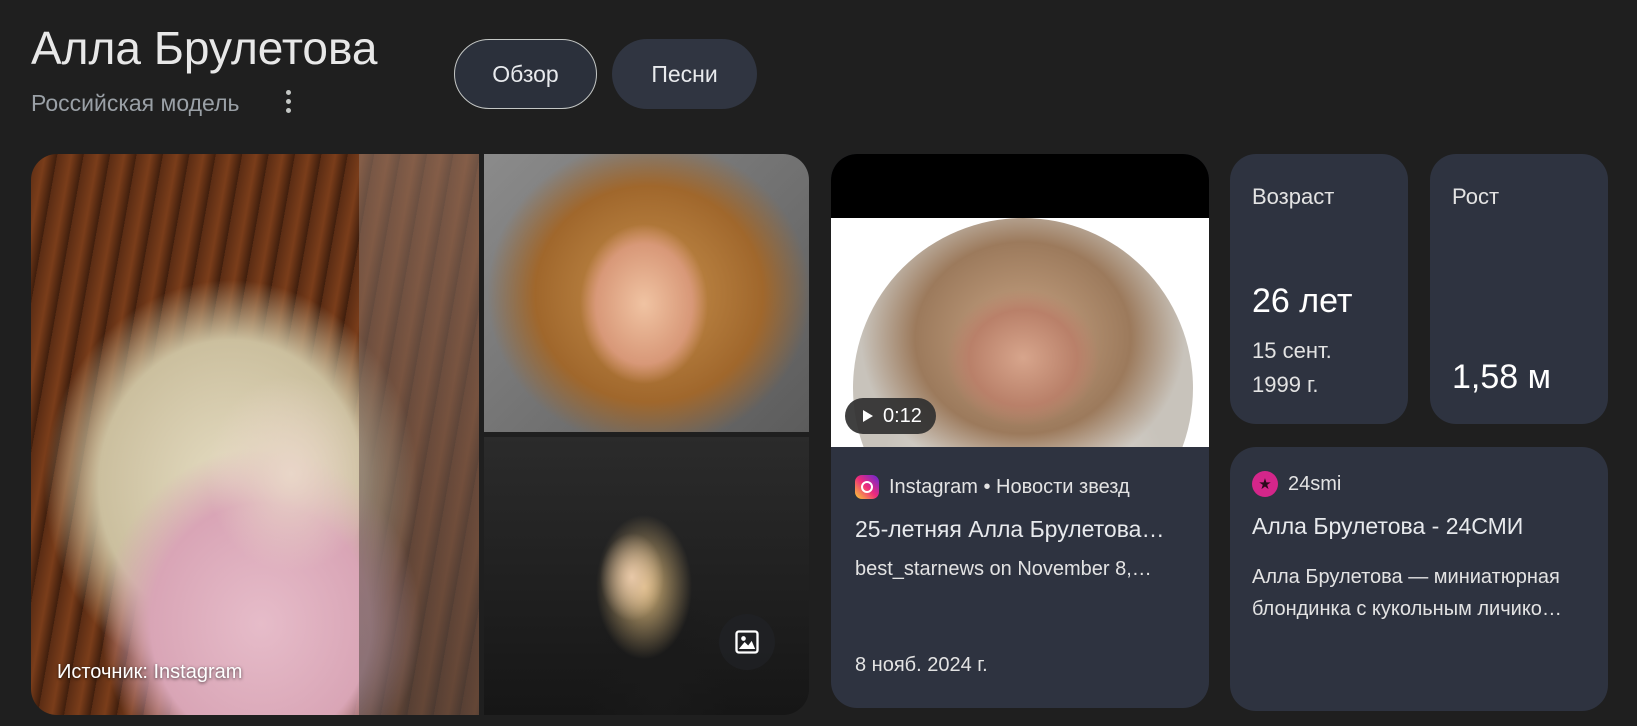 This screenshot has width=1637, height=726. What do you see at coordinates (288, 101) in the screenshot?
I see `more-vert-icon` at bounding box center [288, 101].